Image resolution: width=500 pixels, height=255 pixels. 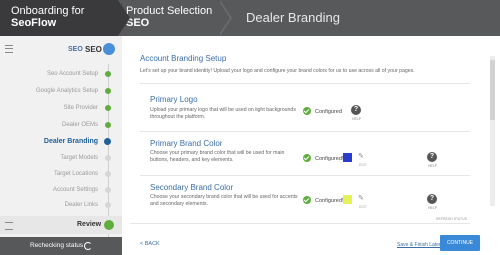 I want to click on sidebar-review-section: Review, so click(x=61, y=225).